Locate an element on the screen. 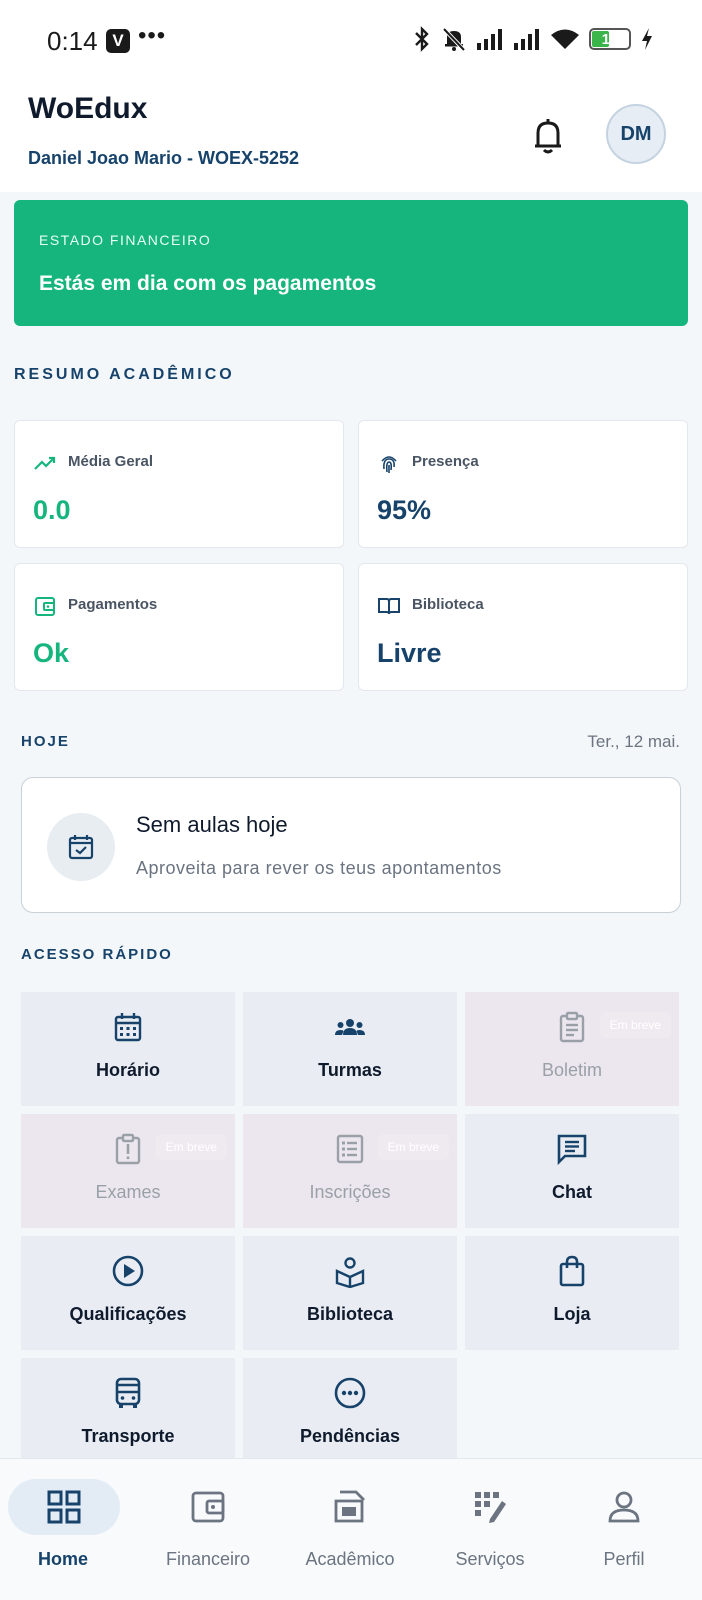 The image size is (702, 1600). stat-label: Biblioteca is located at coordinates (448, 604).